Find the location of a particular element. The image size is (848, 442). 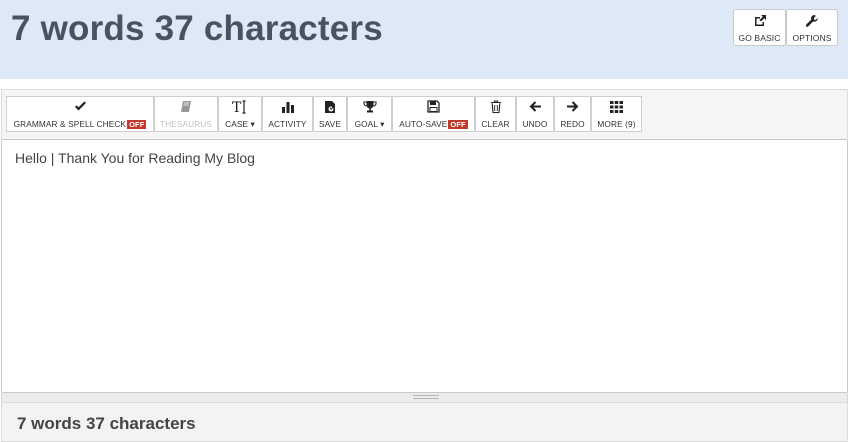

grammar-off-badge: OFF is located at coordinates (137, 124).